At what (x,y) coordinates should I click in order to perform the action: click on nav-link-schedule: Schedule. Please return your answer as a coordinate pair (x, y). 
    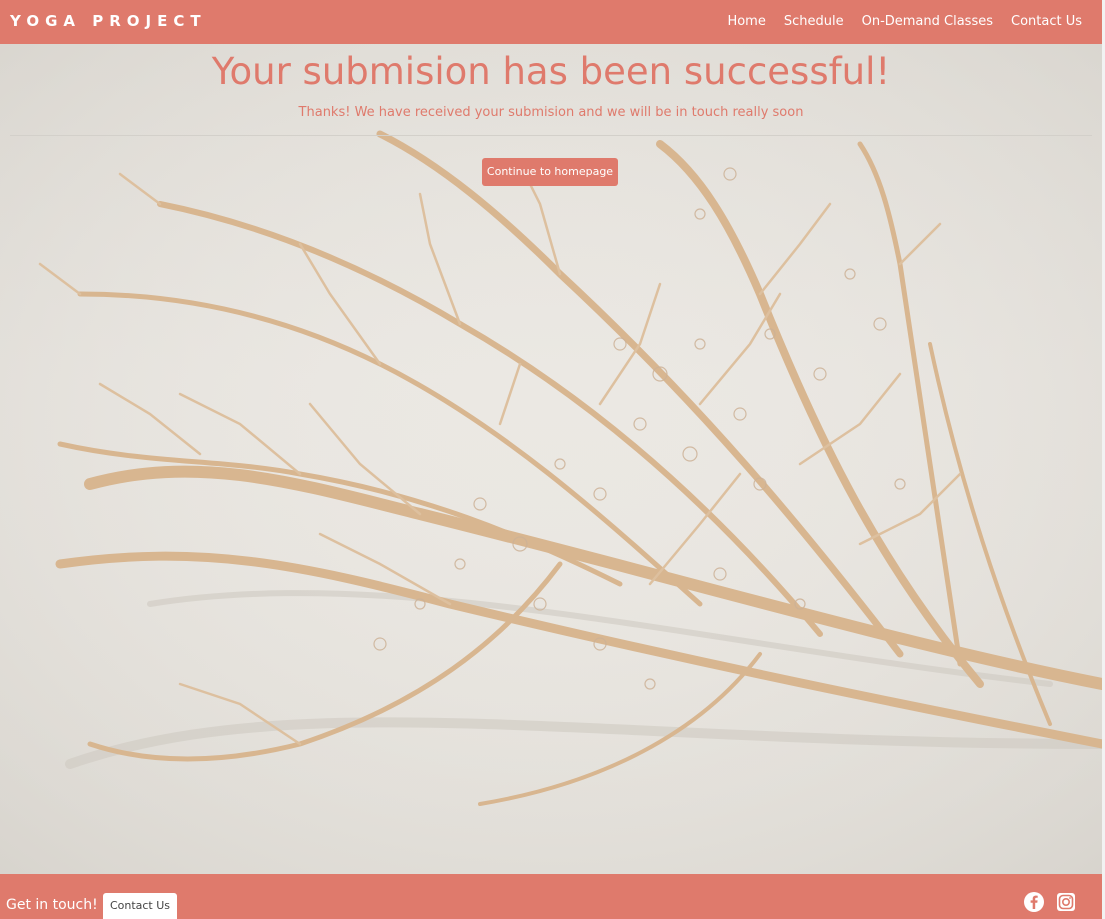
    Looking at the image, I should click on (814, 21).